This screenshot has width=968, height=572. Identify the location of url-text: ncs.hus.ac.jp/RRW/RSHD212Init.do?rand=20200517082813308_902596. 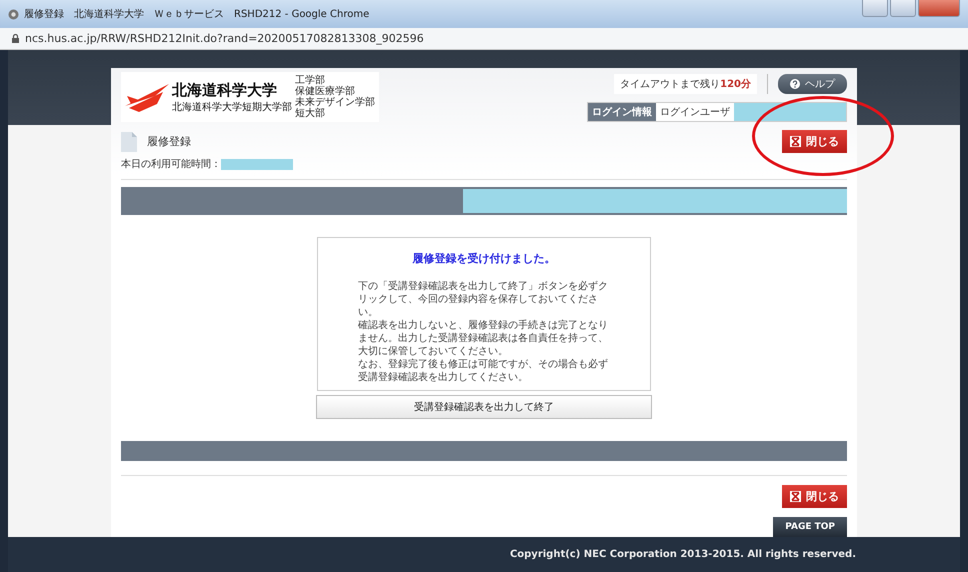
(224, 38).